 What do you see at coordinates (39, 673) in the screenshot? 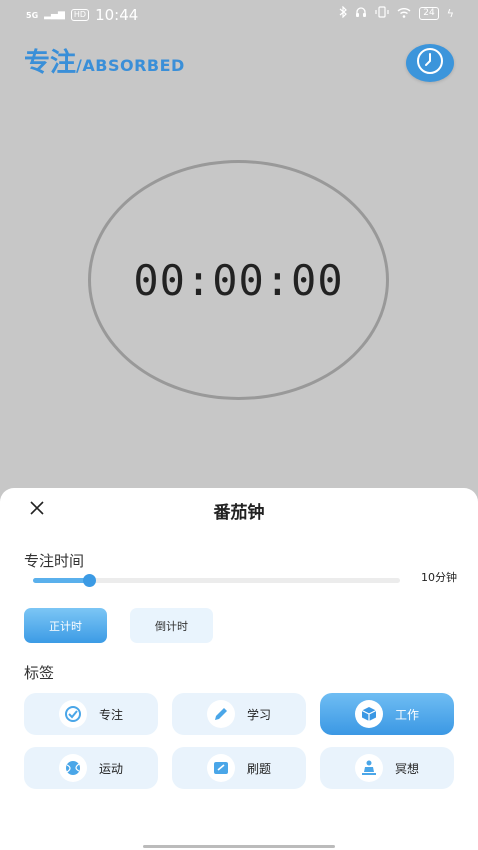
I see `tags-label: 标签` at bounding box center [39, 673].